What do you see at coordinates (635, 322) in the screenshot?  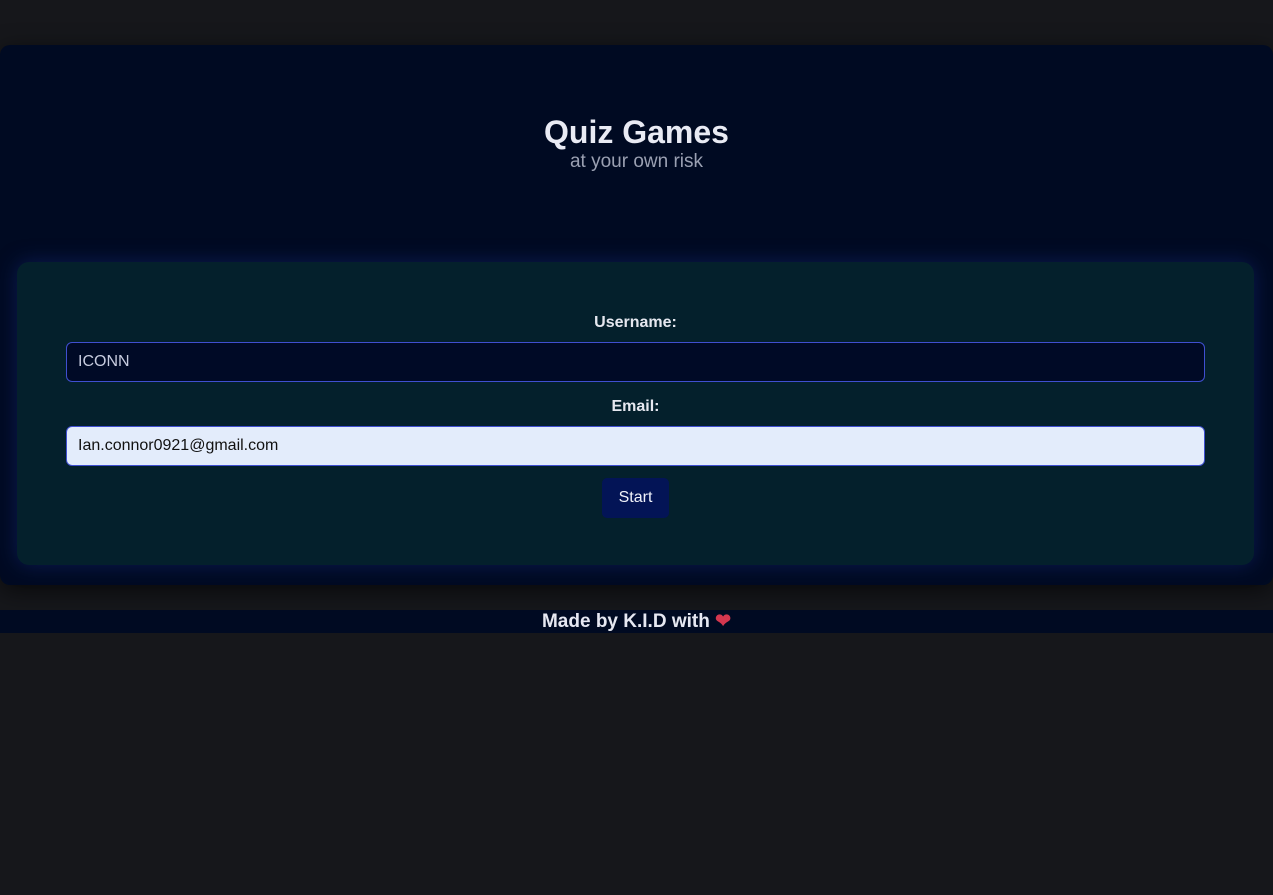 I see `username-label: Username:` at bounding box center [635, 322].